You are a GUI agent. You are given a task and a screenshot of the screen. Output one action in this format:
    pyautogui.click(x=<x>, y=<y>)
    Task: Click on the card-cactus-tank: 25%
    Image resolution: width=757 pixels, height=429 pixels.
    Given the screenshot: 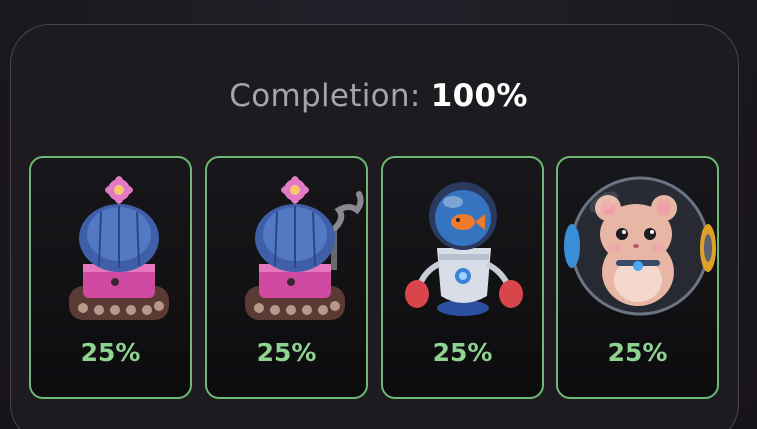 What is the action you would take?
    pyautogui.click(x=110, y=277)
    